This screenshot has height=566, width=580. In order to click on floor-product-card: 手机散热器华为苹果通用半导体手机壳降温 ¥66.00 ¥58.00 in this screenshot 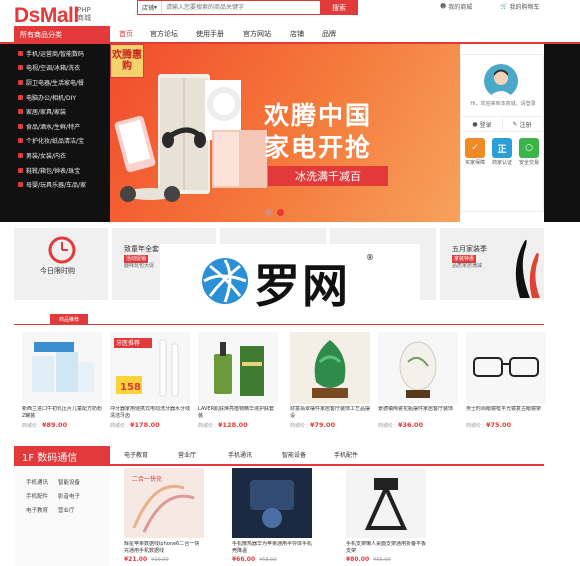, I will do `click(272, 515)`.